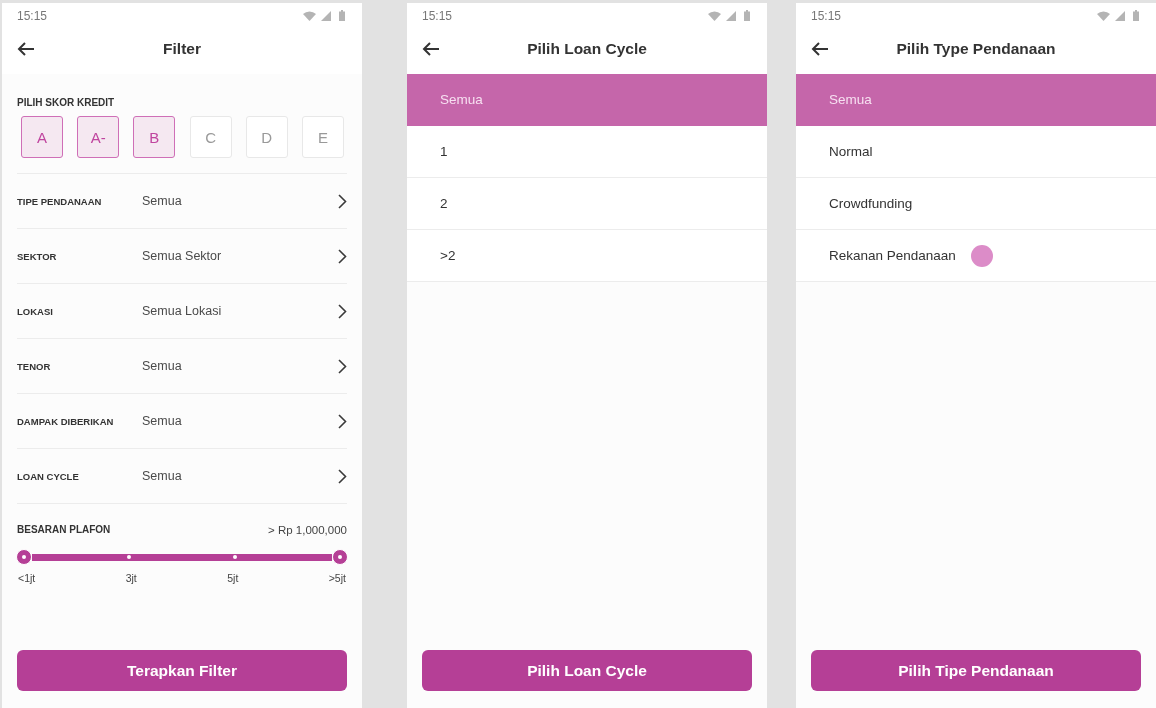 The height and width of the screenshot is (708, 1156). I want to click on filter-value: Semua Sektor, so click(182, 256).